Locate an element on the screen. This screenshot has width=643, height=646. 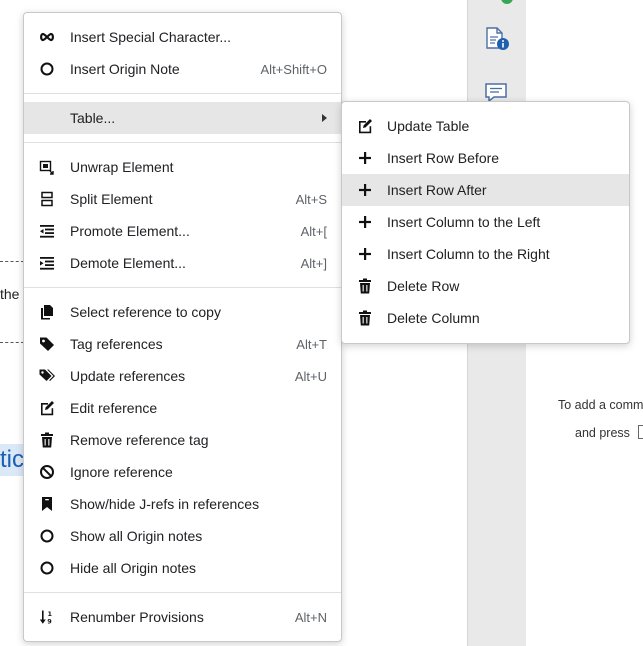
tag-icon is located at coordinates (47, 344).